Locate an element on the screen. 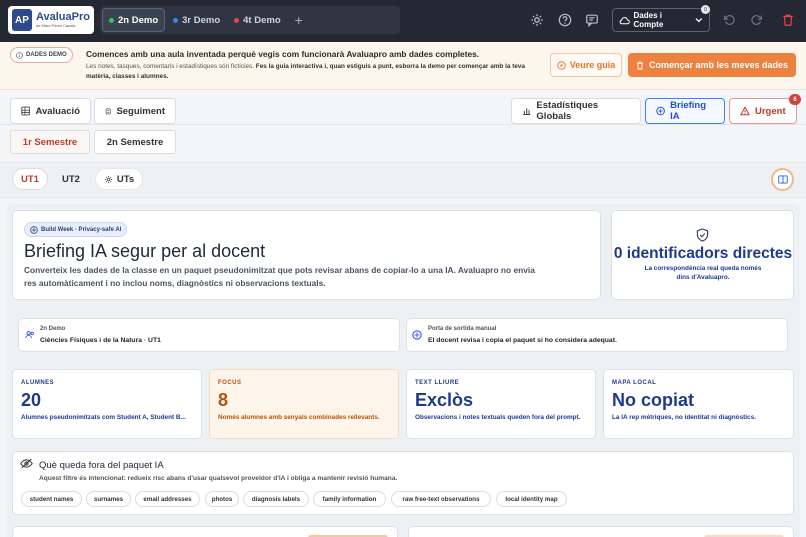 The image size is (806, 537). demo-tab-3r: 3r Demo is located at coordinates (196, 20).